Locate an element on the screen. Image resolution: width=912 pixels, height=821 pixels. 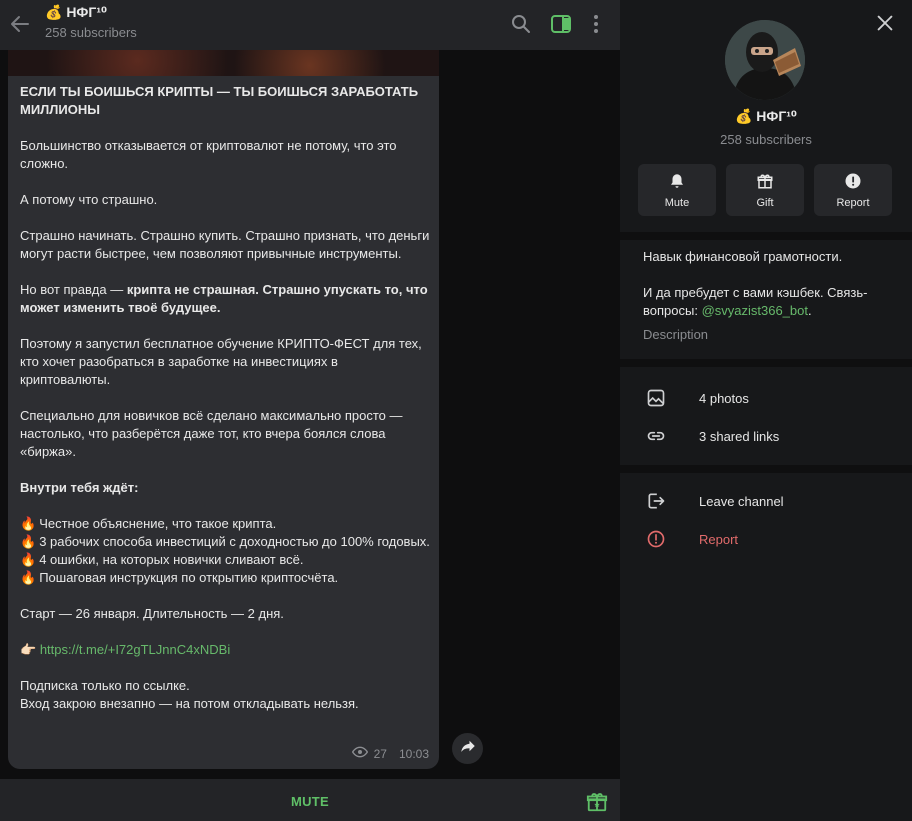
bot-link: @svyazist366_bot is located at coordinates (755, 310).